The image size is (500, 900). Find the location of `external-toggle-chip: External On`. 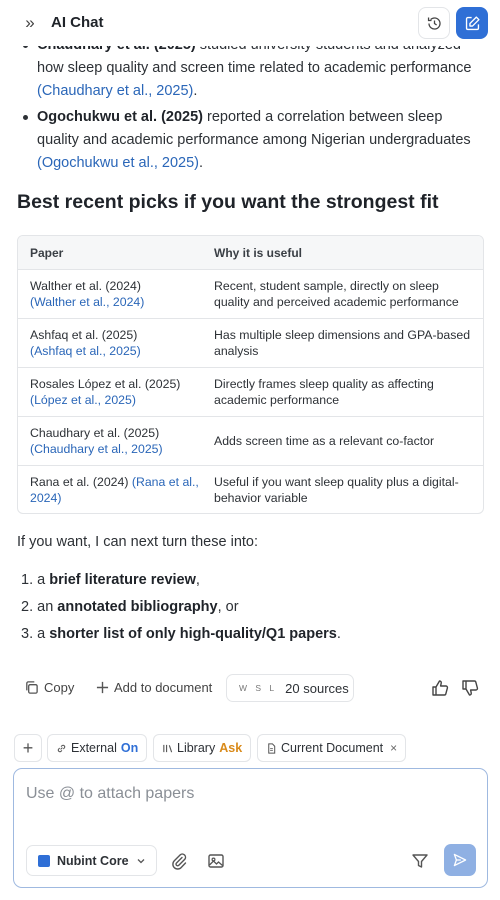

external-toggle-chip: External On is located at coordinates (97, 748).